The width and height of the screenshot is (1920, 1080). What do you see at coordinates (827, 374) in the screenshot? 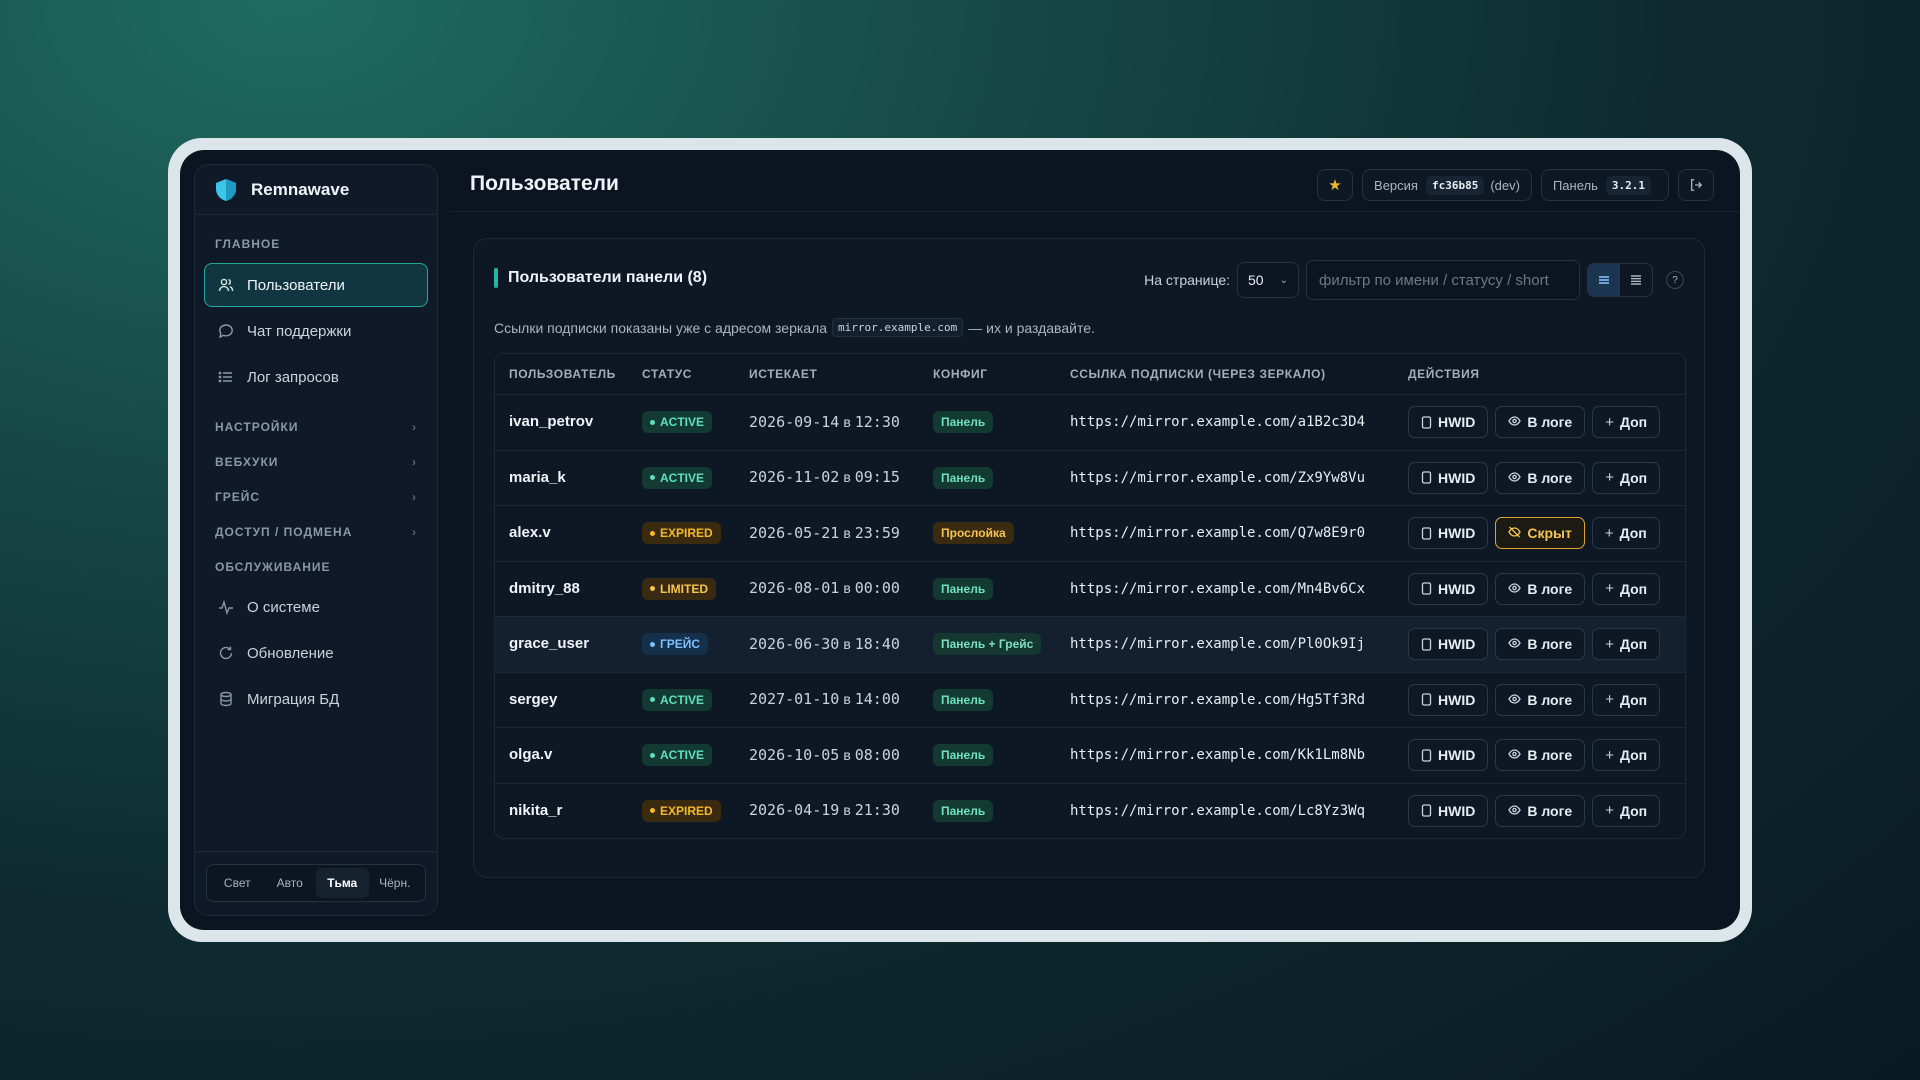
I see `column-header: ИСТЕКАЕТ` at bounding box center [827, 374].